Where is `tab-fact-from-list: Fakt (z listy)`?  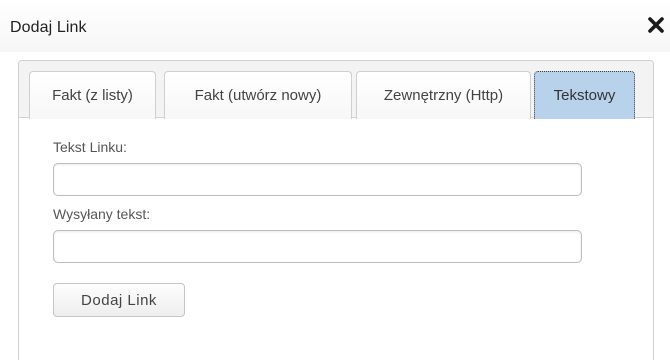
tab-fact-from-list: Fakt (z listy) is located at coordinates (92, 95).